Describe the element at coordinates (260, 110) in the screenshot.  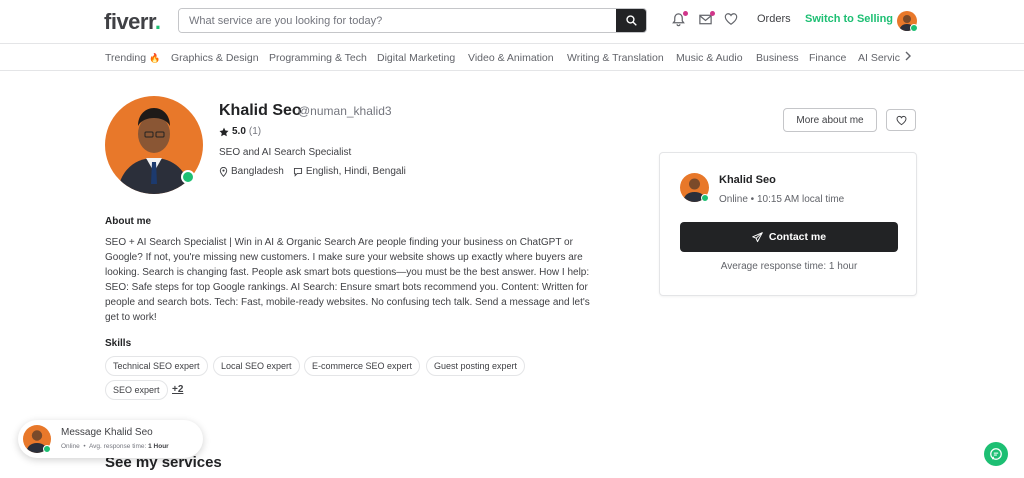
I see `profile-name: Khalid Seo` at that location.